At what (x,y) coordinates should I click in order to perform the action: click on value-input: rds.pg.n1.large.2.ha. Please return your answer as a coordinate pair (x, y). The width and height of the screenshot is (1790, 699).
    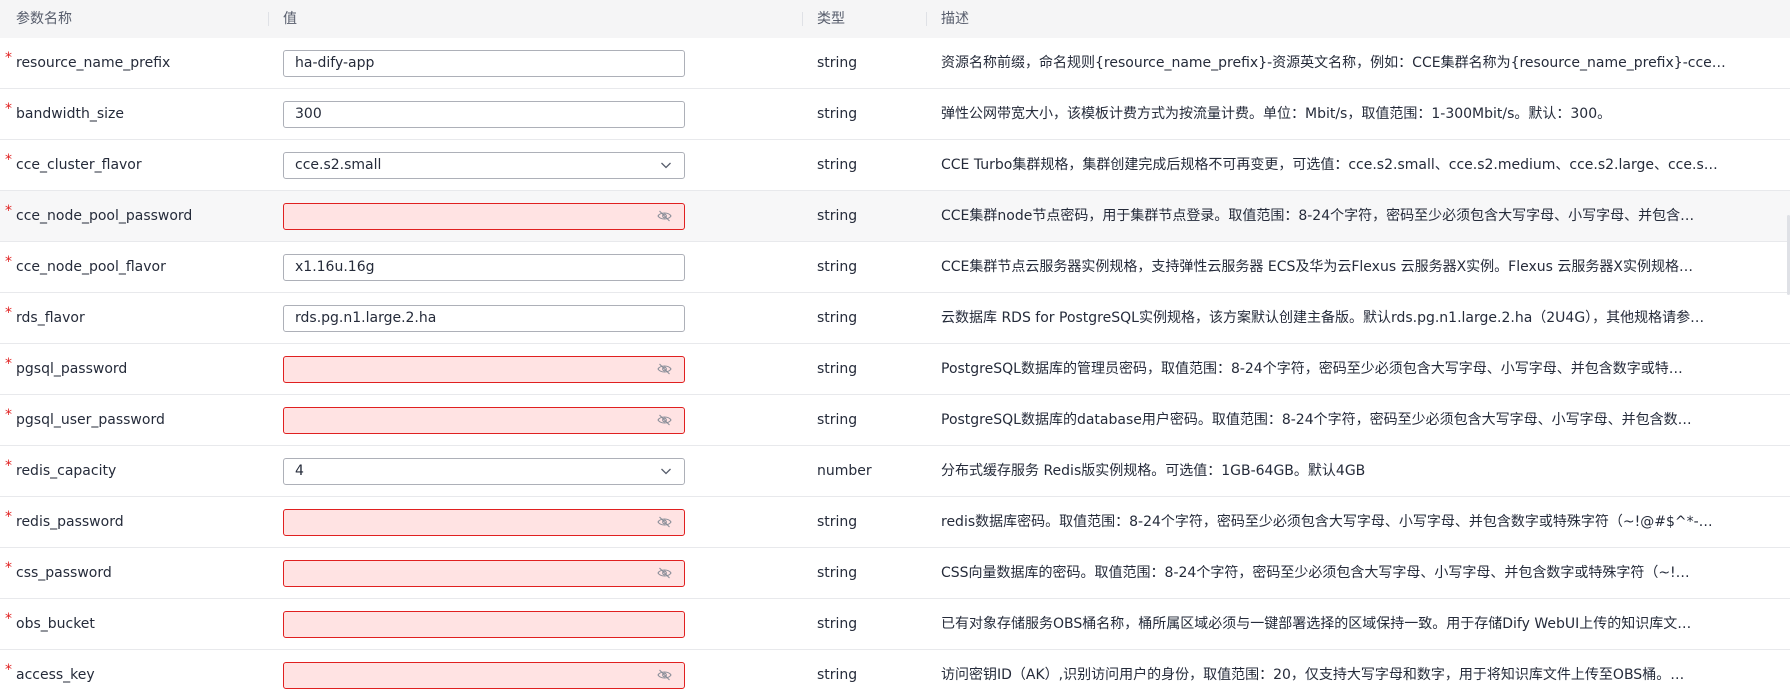
    Looking at the image, I should click on (484, 318).